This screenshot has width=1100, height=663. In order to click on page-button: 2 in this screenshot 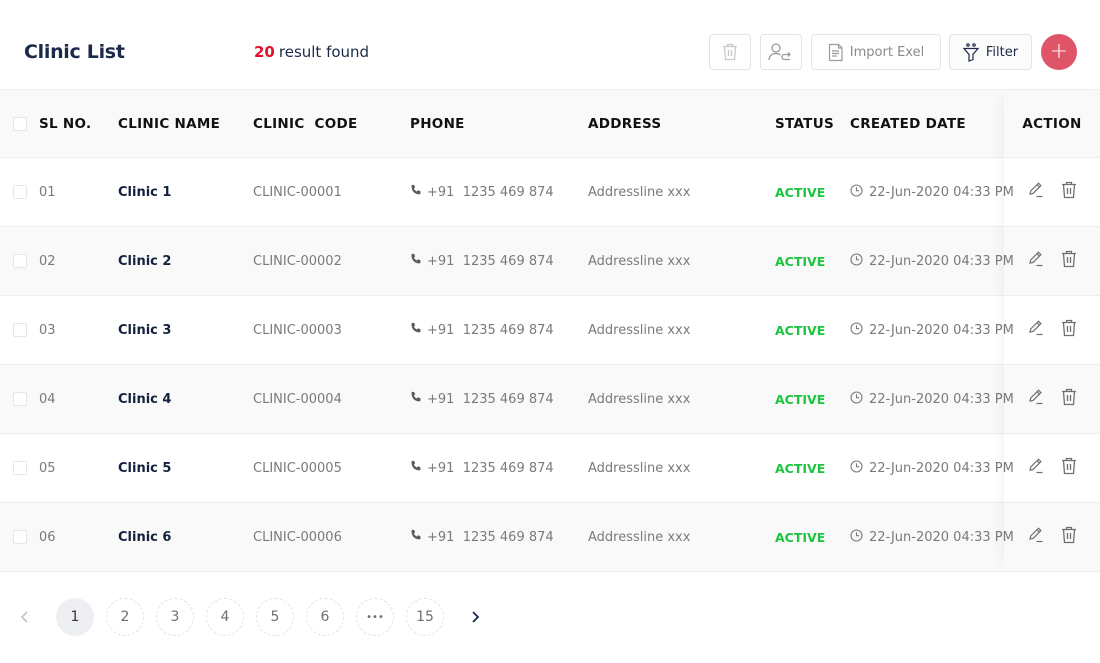, I will do `click(125, 617)`.